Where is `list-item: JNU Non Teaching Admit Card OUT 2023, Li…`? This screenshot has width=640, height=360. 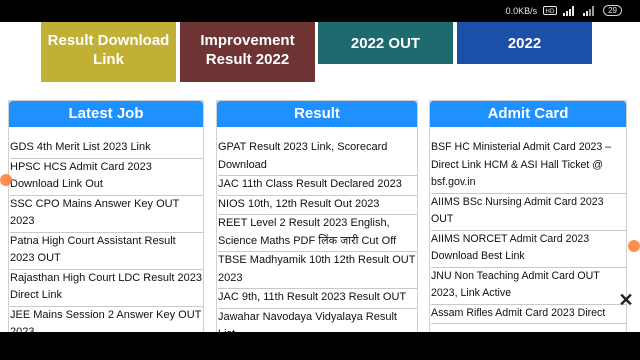 list-item: JNU Non Teaching Admit Card OUT 2023, Li… is located at coordinates (528, 286).